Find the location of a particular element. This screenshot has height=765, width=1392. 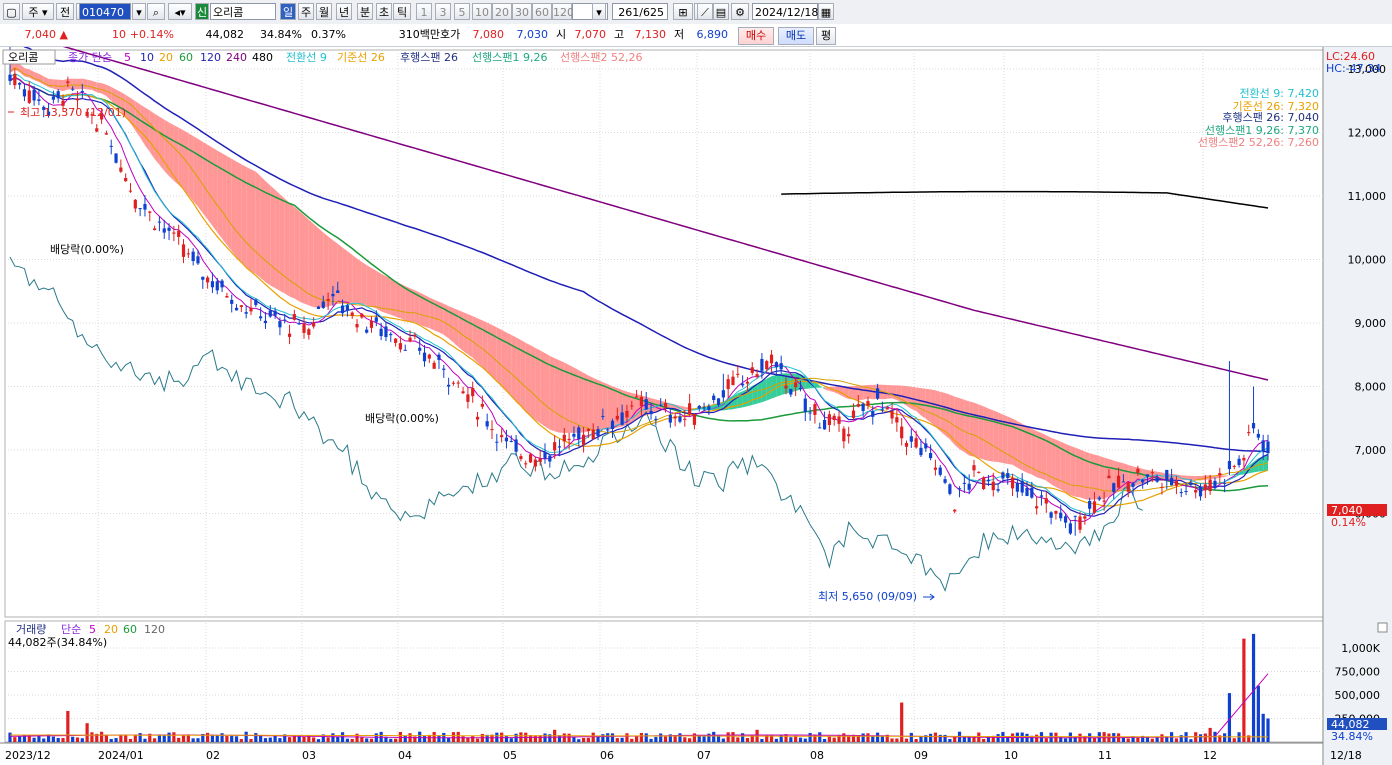

buy-button: 매수 is located at coordinates (756, 36).